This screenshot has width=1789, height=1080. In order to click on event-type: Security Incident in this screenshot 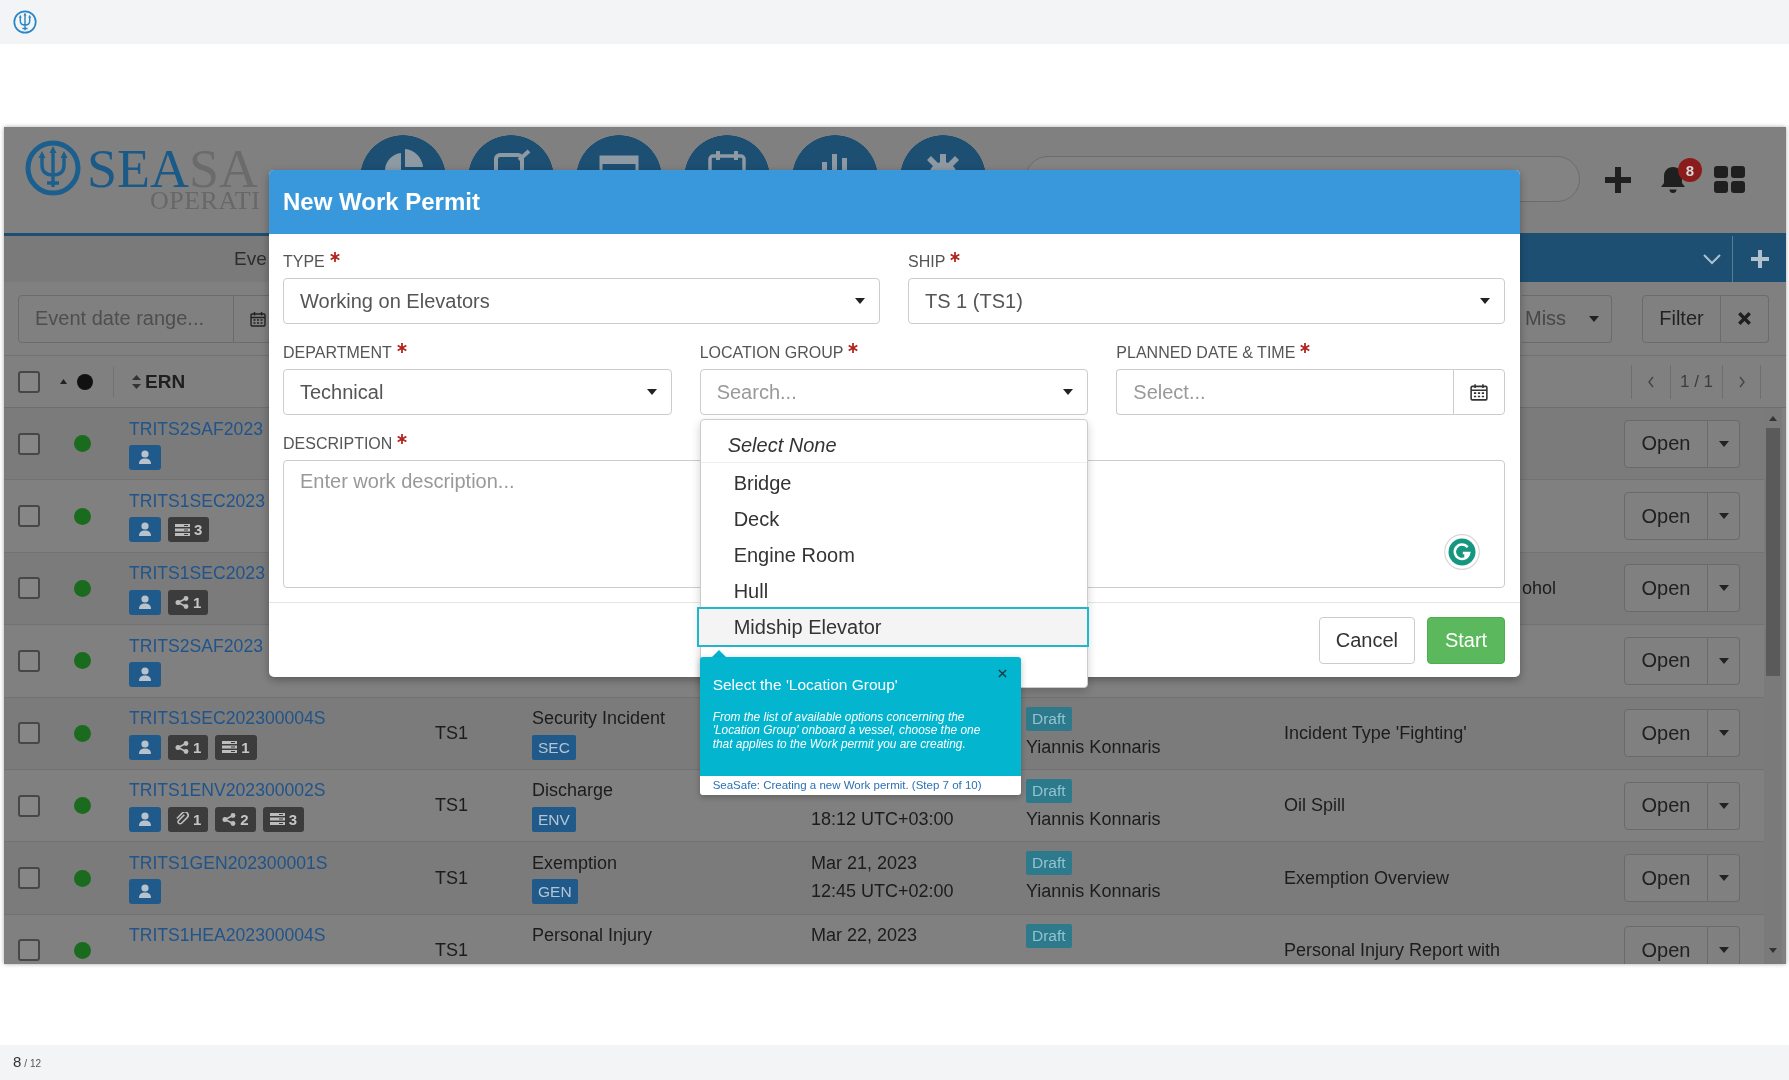, I will do `click(599, 719)`.